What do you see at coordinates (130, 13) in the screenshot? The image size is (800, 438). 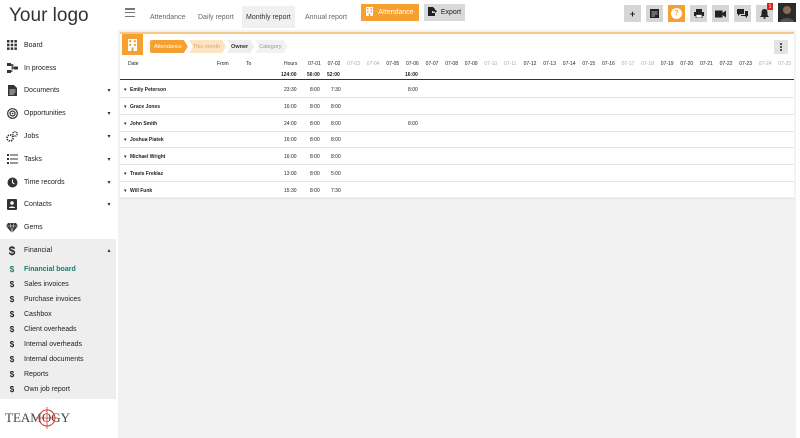 I see `menu-icon` at bounding box center [130, 13].